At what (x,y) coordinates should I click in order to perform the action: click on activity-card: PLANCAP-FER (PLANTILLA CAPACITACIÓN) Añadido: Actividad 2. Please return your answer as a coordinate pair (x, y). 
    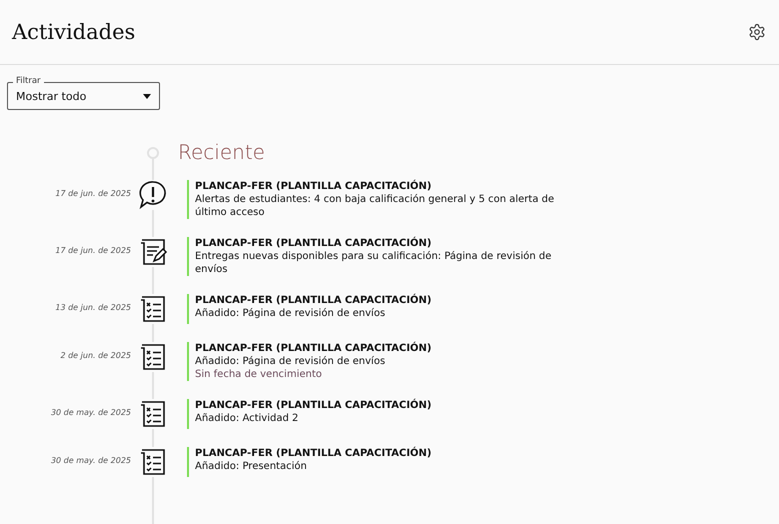
    Looking at the image, I should click on (377, 414).